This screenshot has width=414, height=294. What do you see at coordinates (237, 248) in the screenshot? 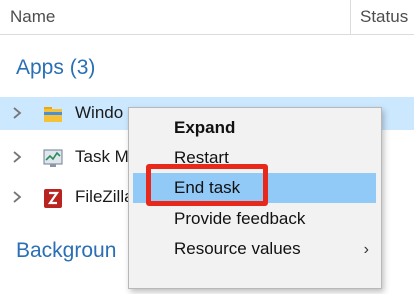
I see `menu-item-label: Resource values` at bounding box center [237, 248].